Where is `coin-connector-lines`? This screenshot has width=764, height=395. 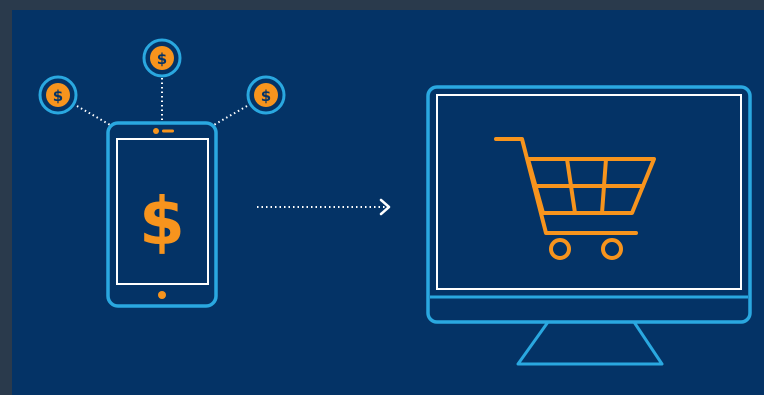
coin-connector-lines is located at coordinates (162, 102).